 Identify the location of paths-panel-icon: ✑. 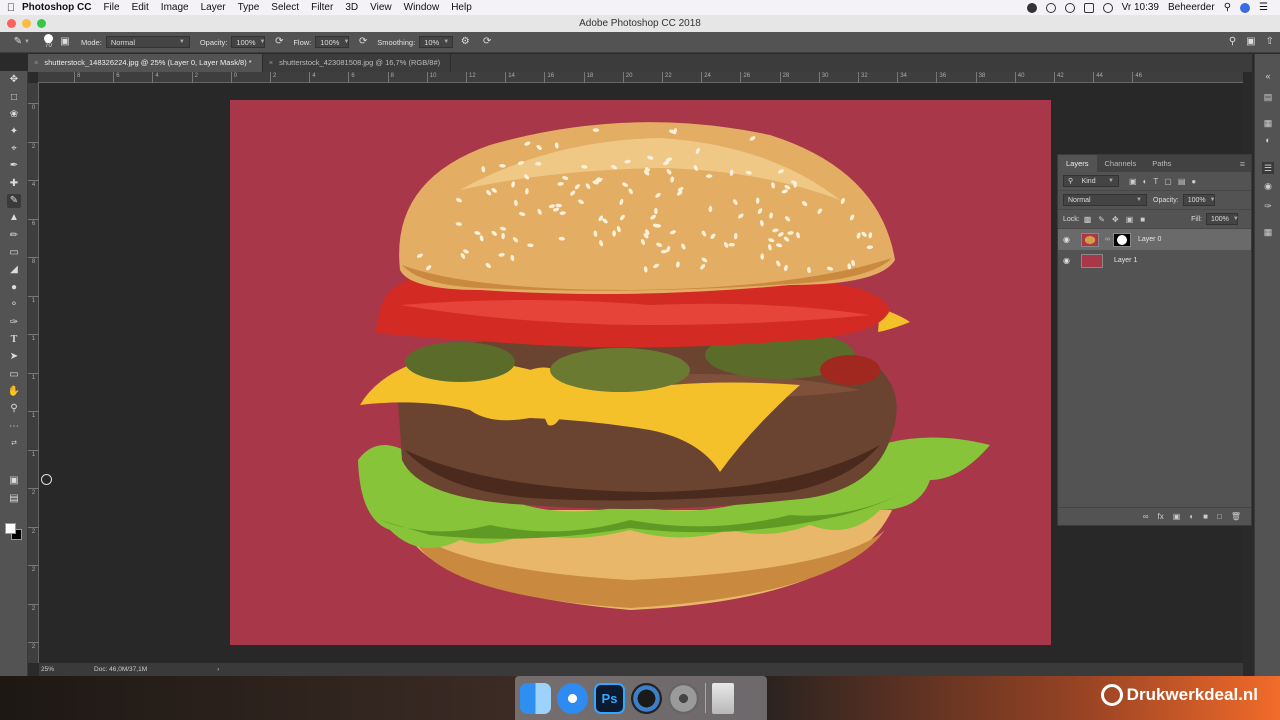
(1268, 206).